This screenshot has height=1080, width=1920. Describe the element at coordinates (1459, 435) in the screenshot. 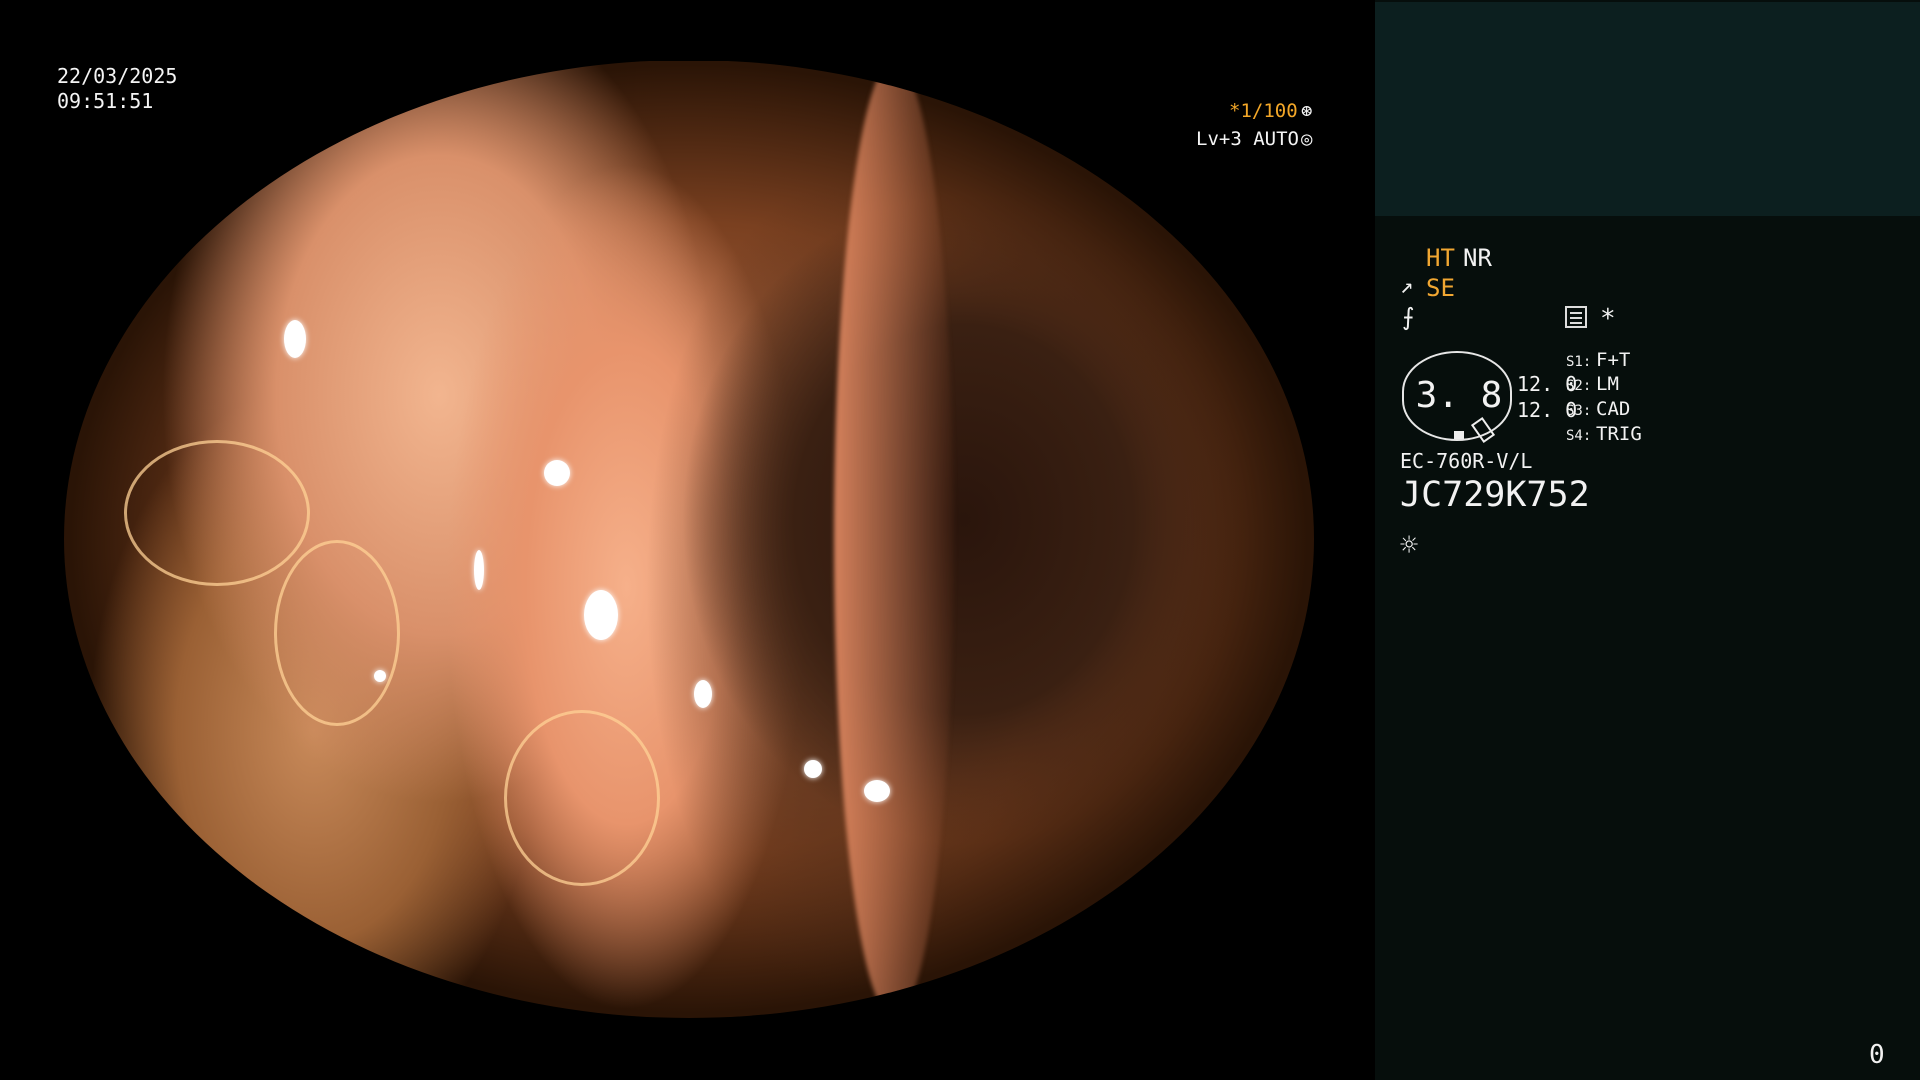

I see `gauge-mark` at that location.